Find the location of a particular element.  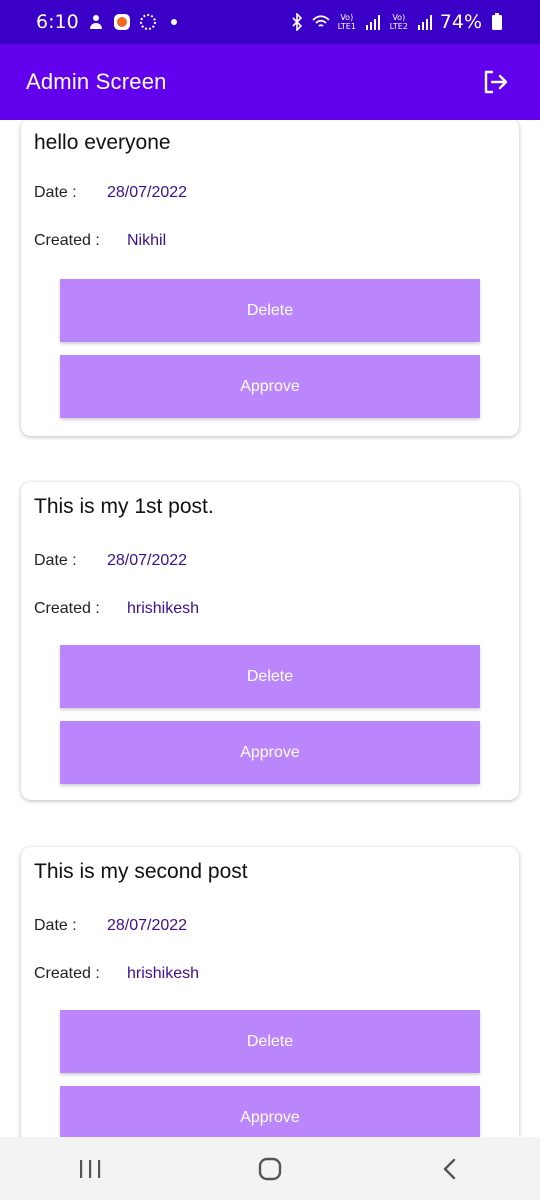

back-icon is located at coordinates (449, 1168).